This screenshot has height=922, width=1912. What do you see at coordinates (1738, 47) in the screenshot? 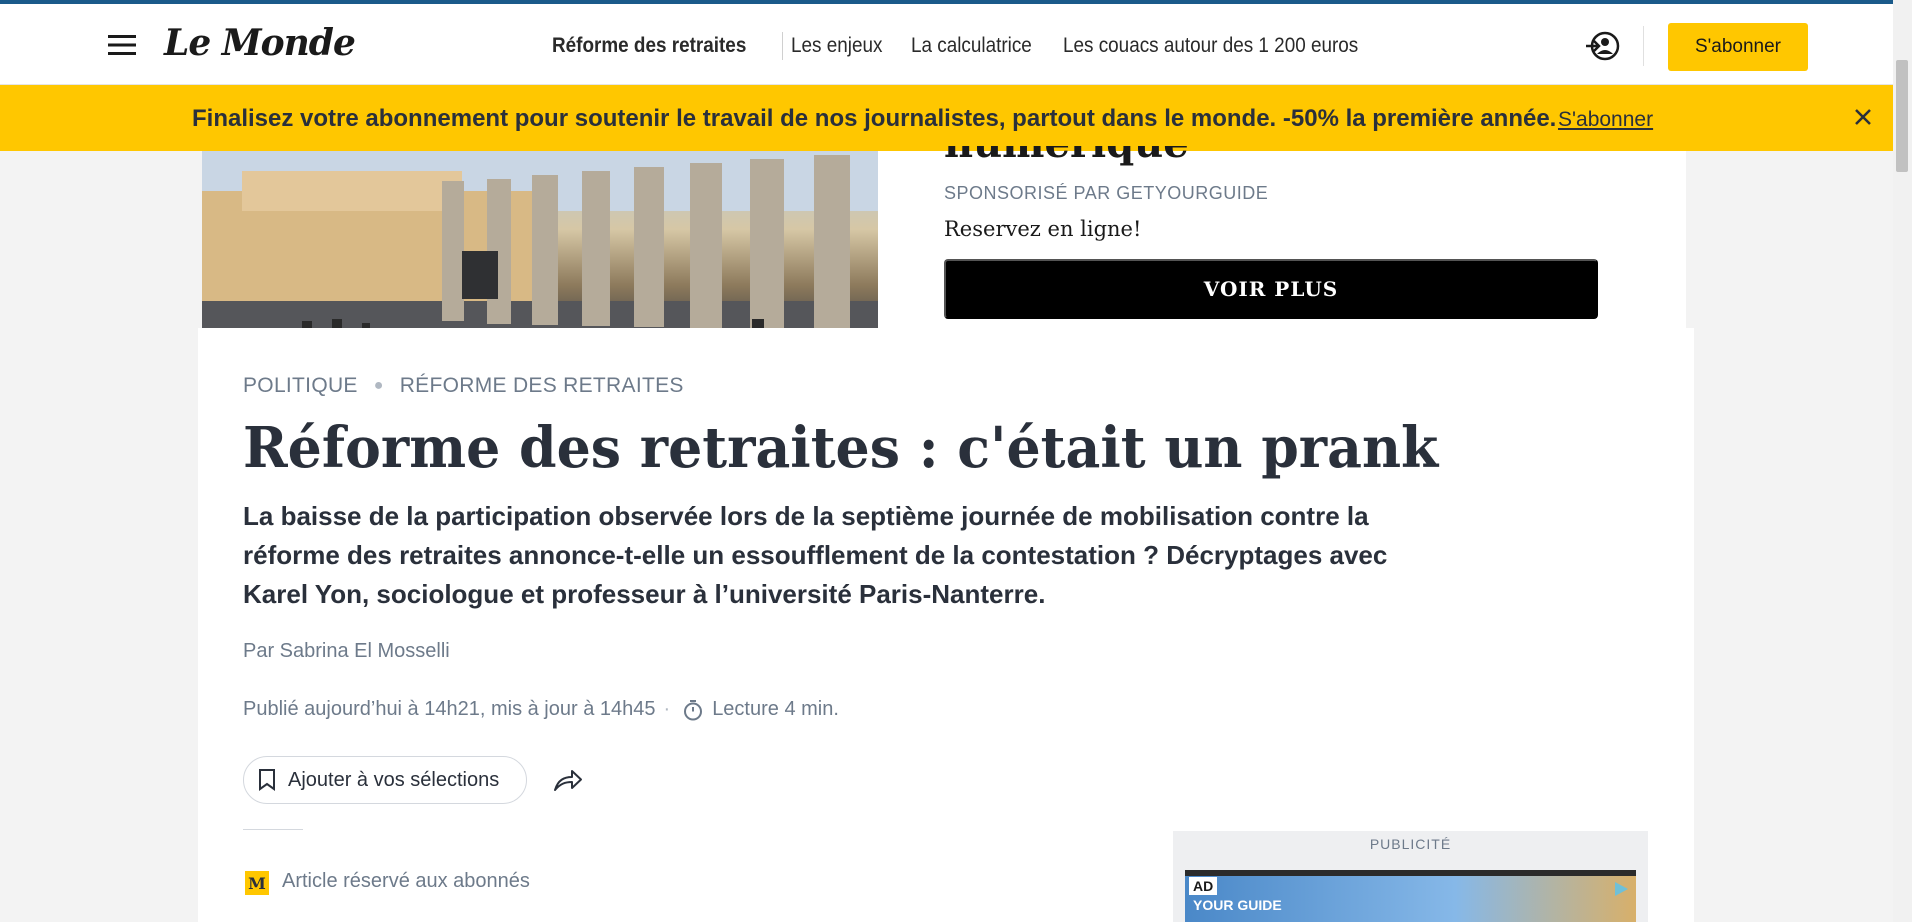
I see `subscribe-button: S'abonner` at bounding box center [1738, 47].